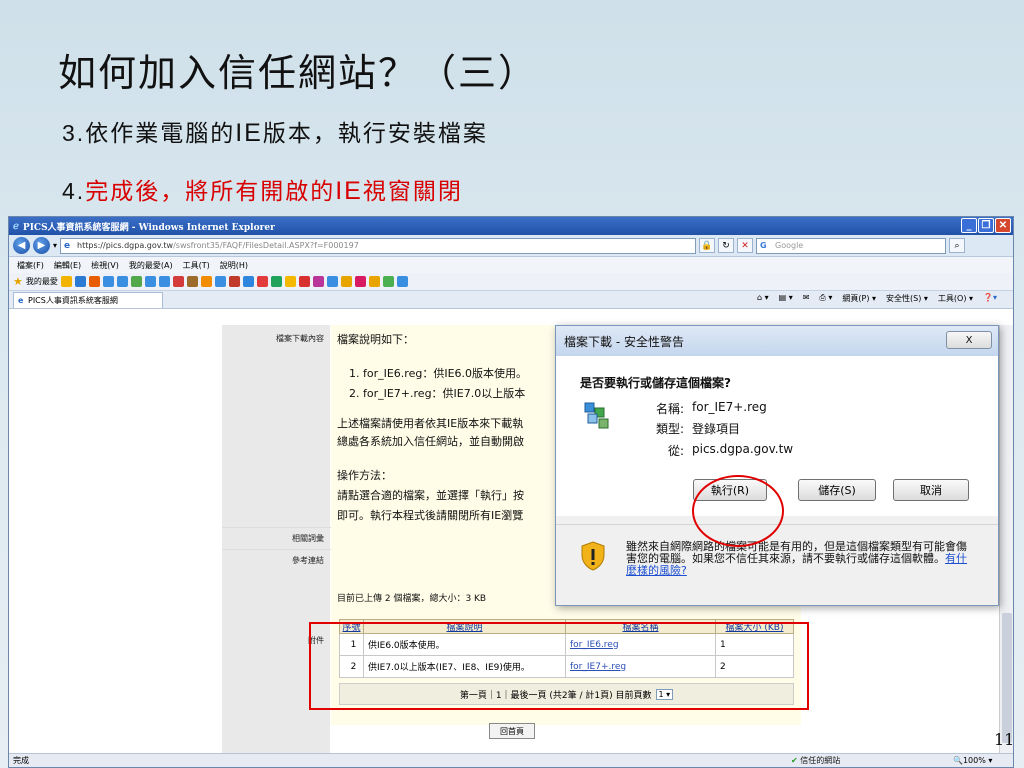 This screenshot has width=1024, height=768. What do you see at coordinates (511, 265) in the screenshot?
I see `menu-bar: 檔案(F) 編輯(E) 檢視(V) 我的最愛(A) 工具(T) 說明(H)` at bounding box center [511, 265].